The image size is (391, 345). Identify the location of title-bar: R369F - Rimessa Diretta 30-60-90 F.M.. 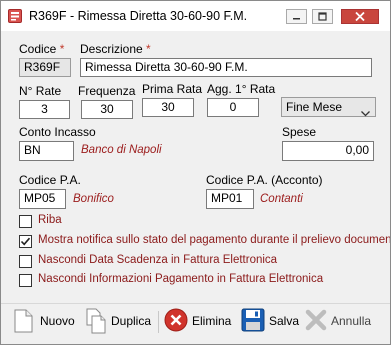
(195, 16).